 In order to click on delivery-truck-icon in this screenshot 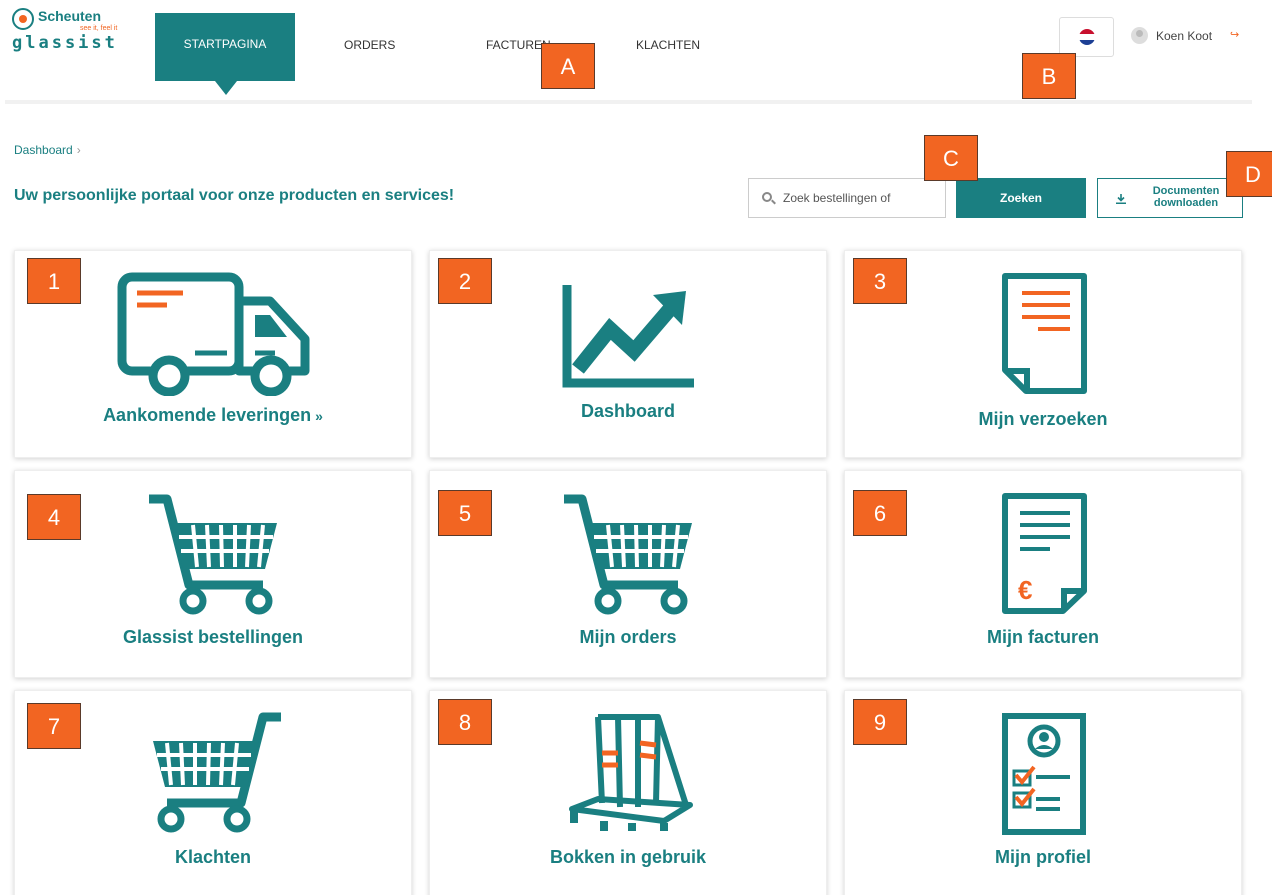, I will do `click(213, 334)`.